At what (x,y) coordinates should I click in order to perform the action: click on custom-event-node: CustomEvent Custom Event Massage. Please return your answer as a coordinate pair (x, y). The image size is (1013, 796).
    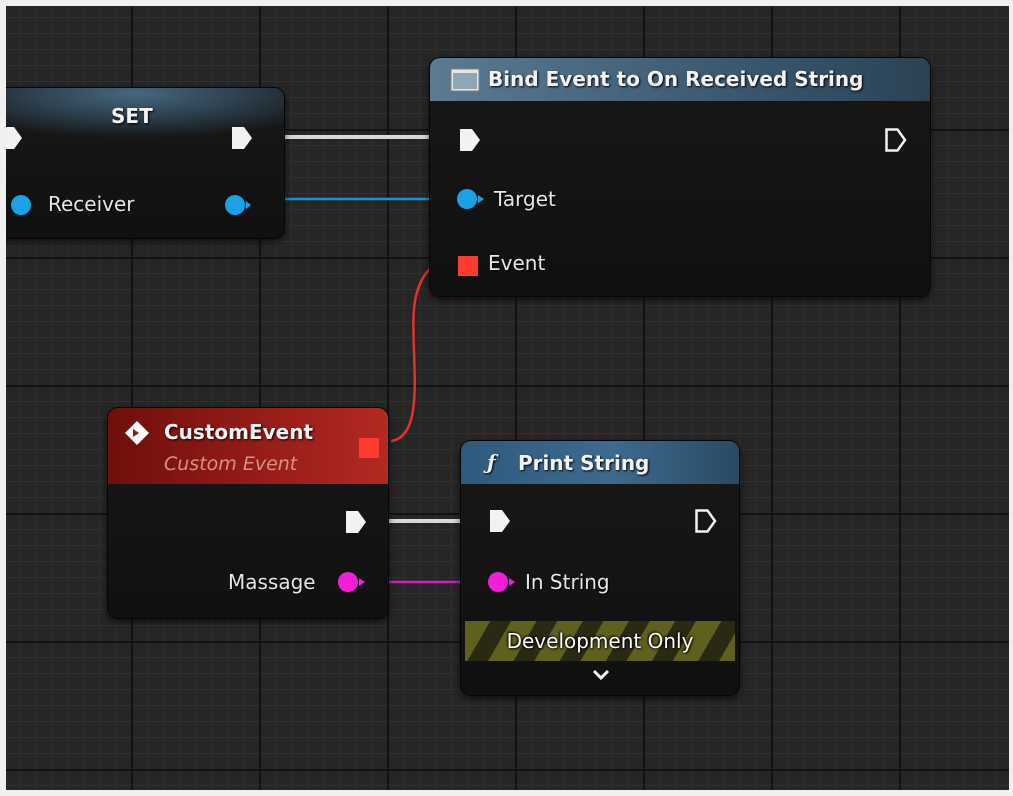
    Looking at the image, I should click on (248, 513).